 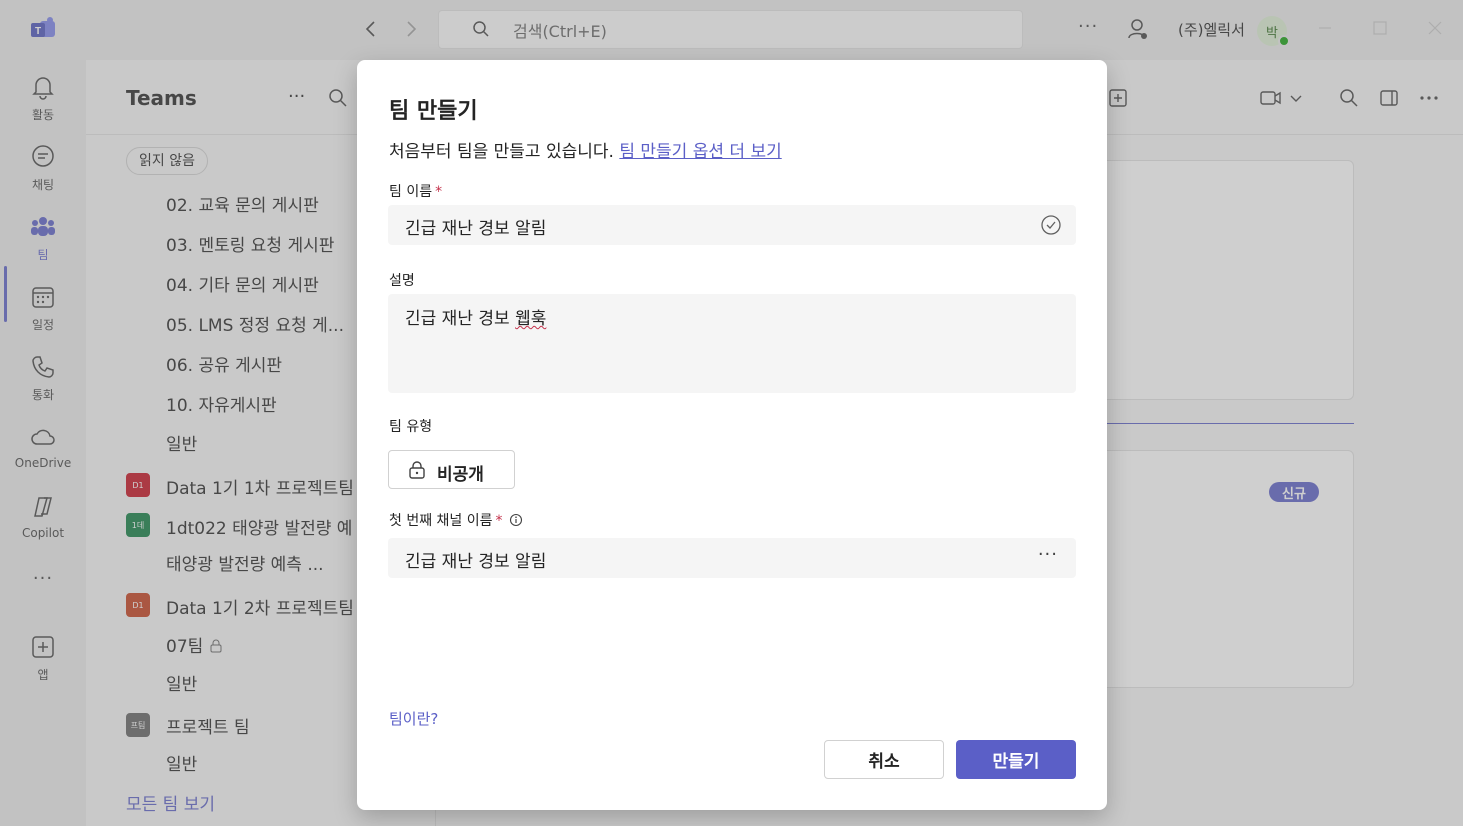 I want to click on team-name-label: 팀 이름 *, so click(x=415, y=191).